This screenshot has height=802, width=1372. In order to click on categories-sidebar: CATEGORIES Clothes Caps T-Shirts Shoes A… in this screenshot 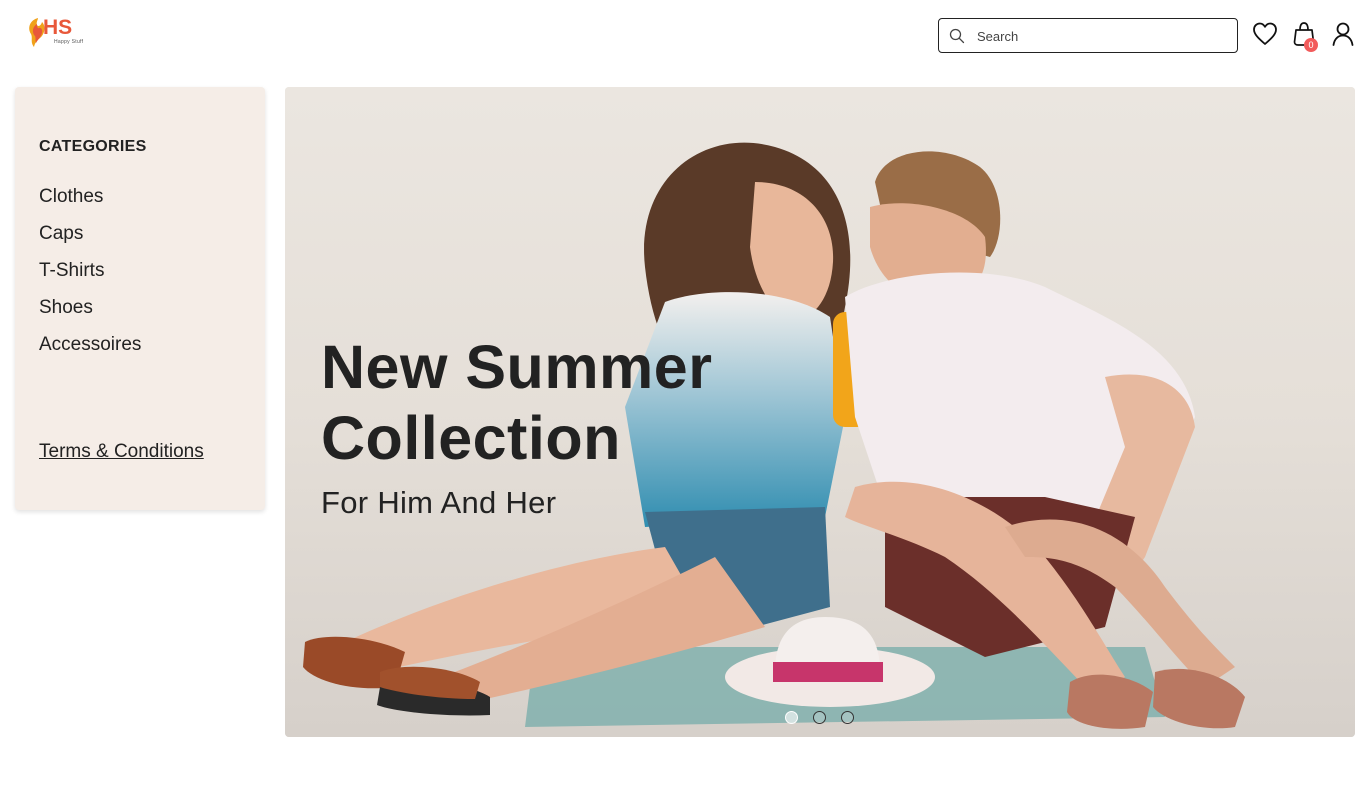, I will do `click(140, 298)`.